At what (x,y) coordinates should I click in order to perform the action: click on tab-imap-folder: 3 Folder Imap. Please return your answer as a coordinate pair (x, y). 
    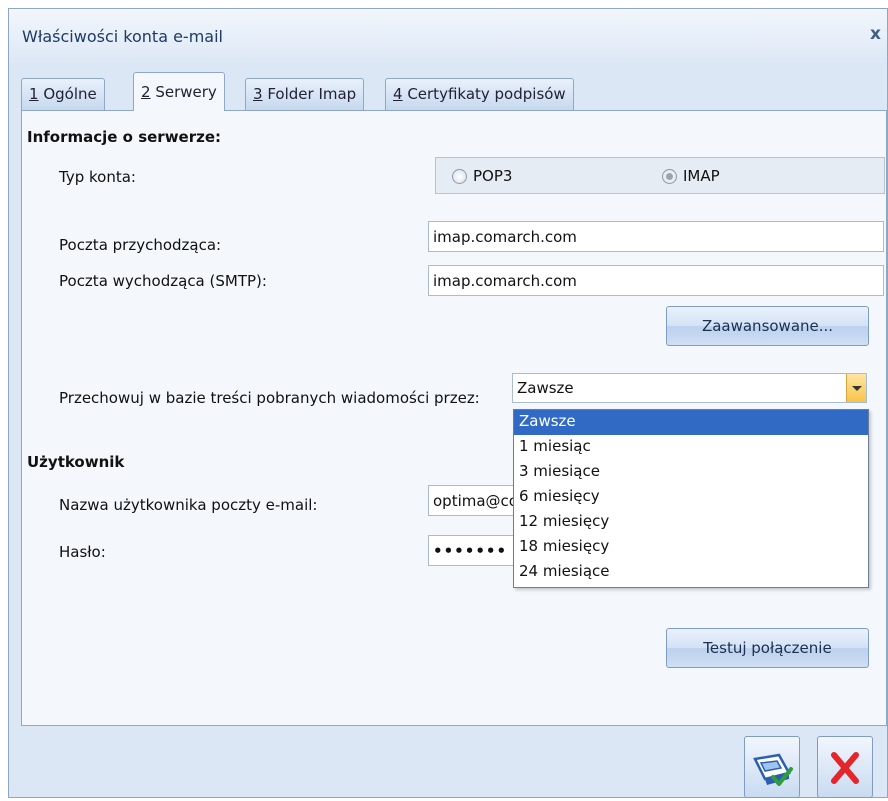
    Looking at the image, I should click on (305, 94).